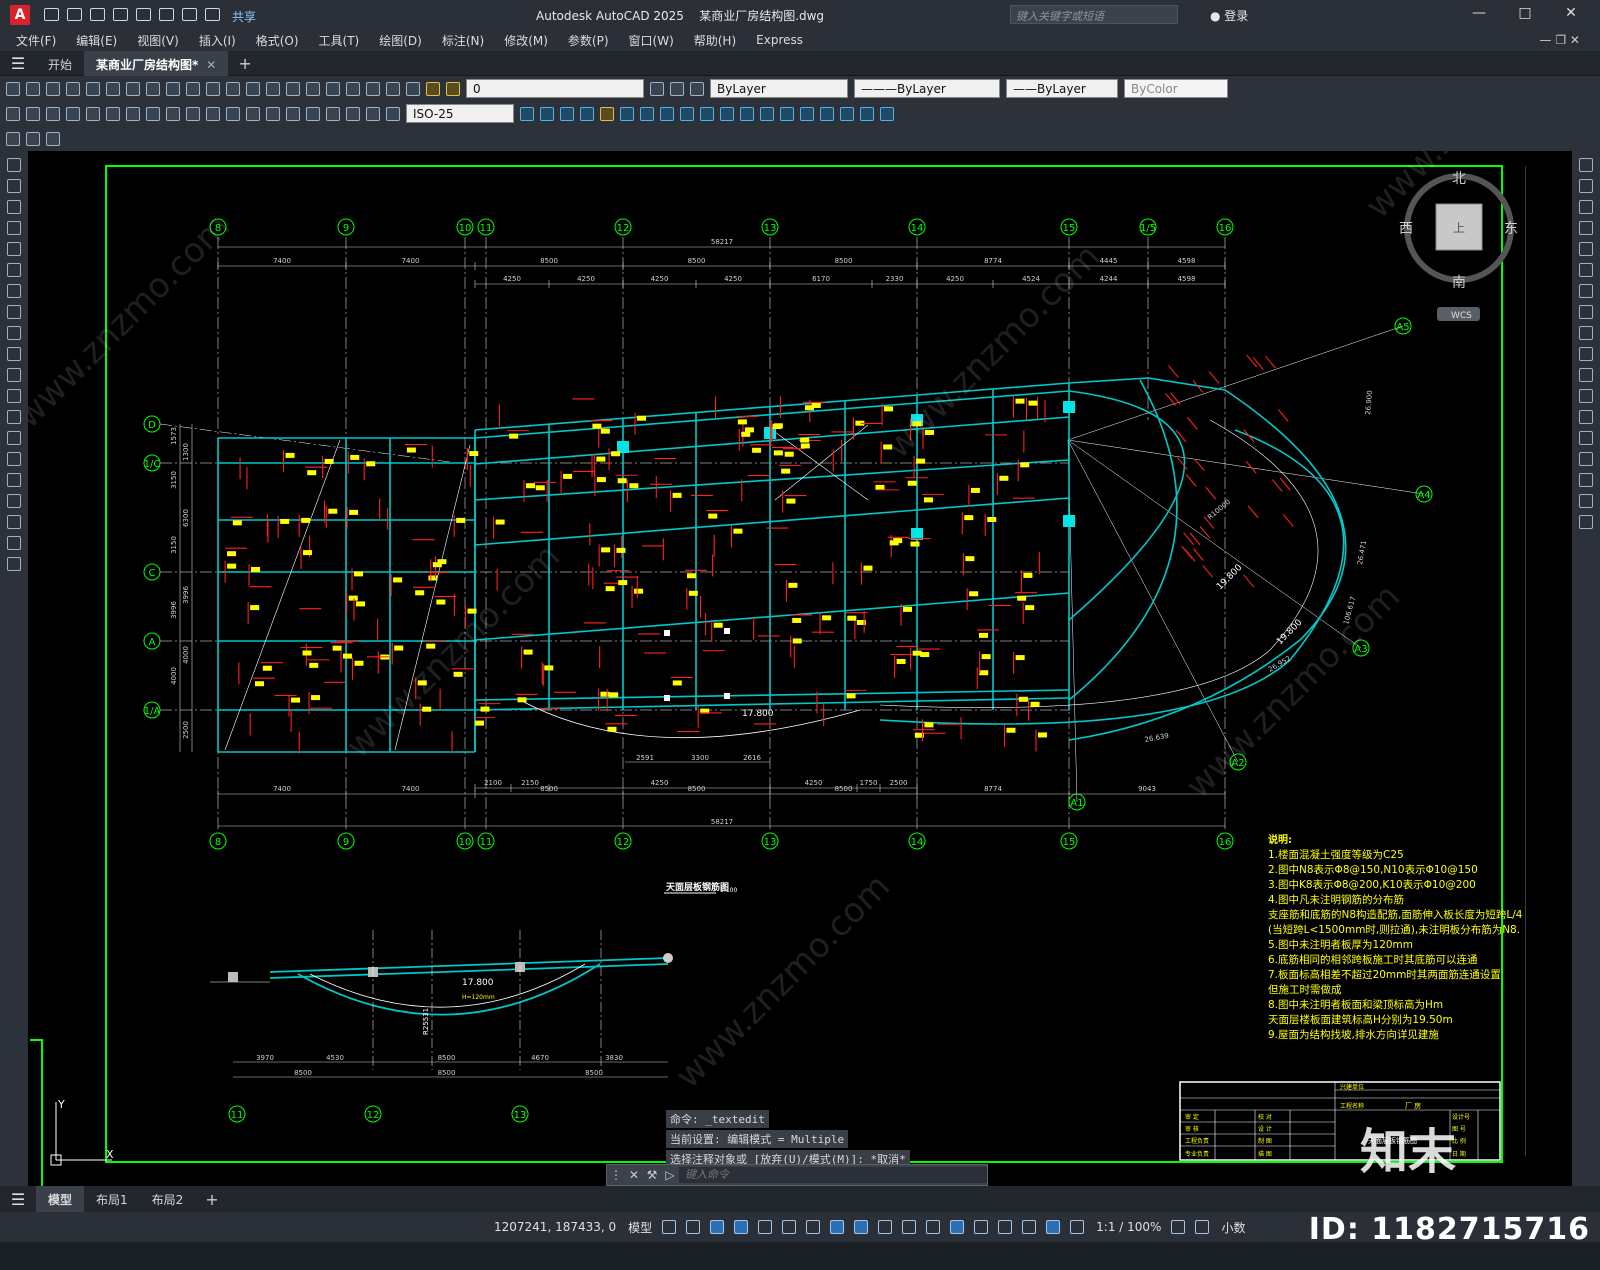  I want to click on menu-item: 窗口(W), so click(651, 40).